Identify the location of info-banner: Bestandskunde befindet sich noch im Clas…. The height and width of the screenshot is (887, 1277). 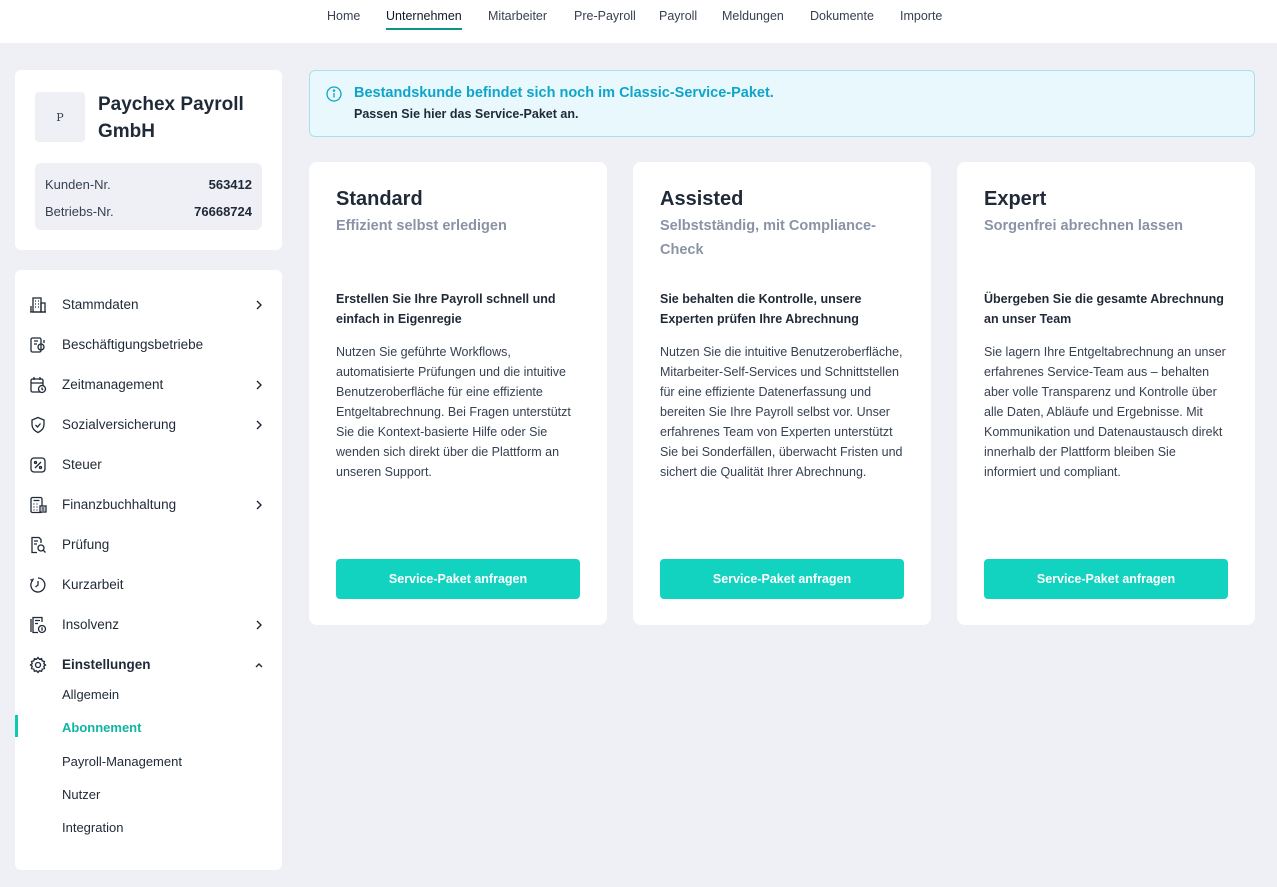
(782, 103).